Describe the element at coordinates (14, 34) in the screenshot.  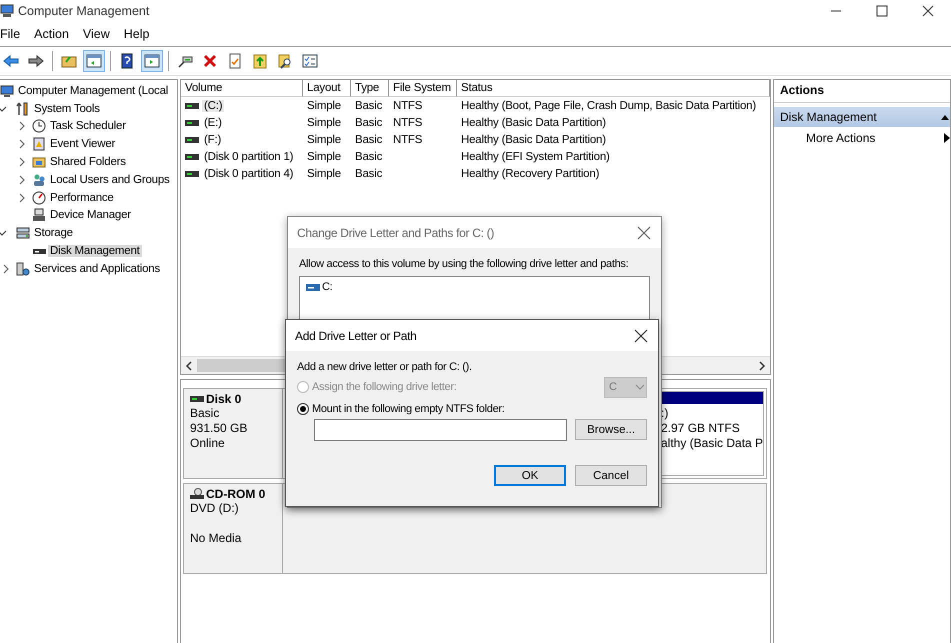
I see `menu-item: File` at that location.